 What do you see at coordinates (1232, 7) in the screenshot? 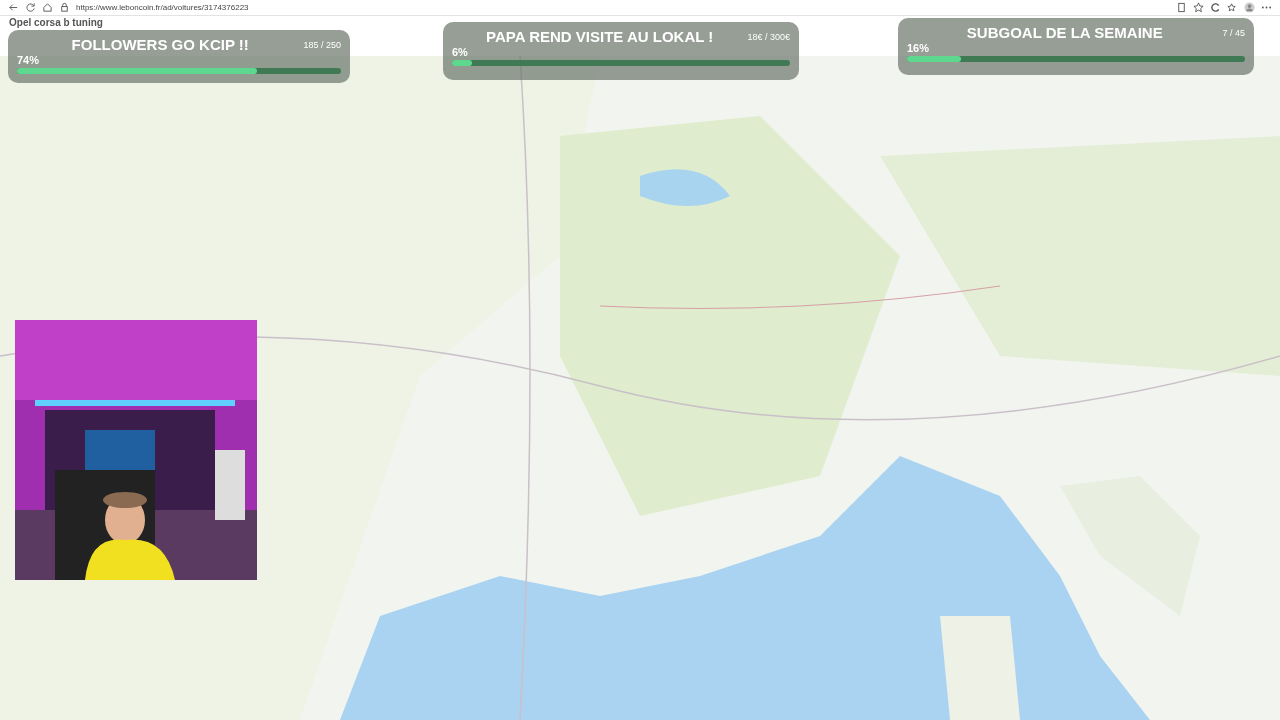
I see `favorites-icon` at bounding box center [1232, 7].